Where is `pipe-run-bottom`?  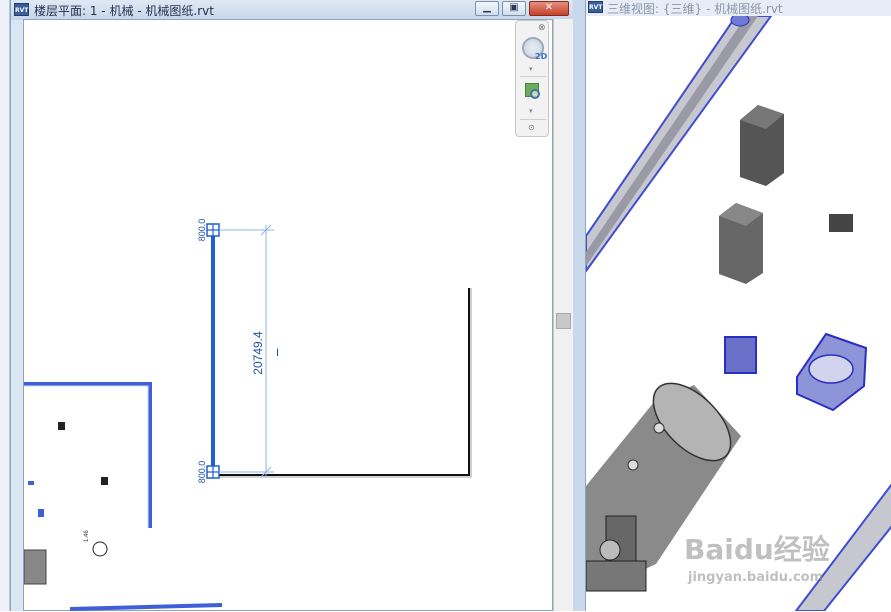 pipe-run-bottom is located at coordinates (146, 607).